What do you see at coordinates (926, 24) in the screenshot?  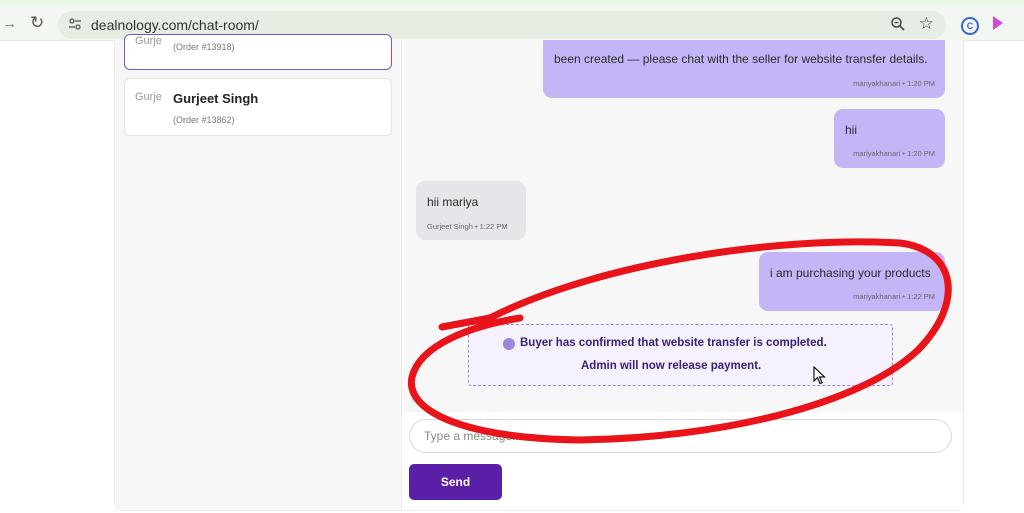 I see `star-icon: ☆` at bounding box center [926, 24].